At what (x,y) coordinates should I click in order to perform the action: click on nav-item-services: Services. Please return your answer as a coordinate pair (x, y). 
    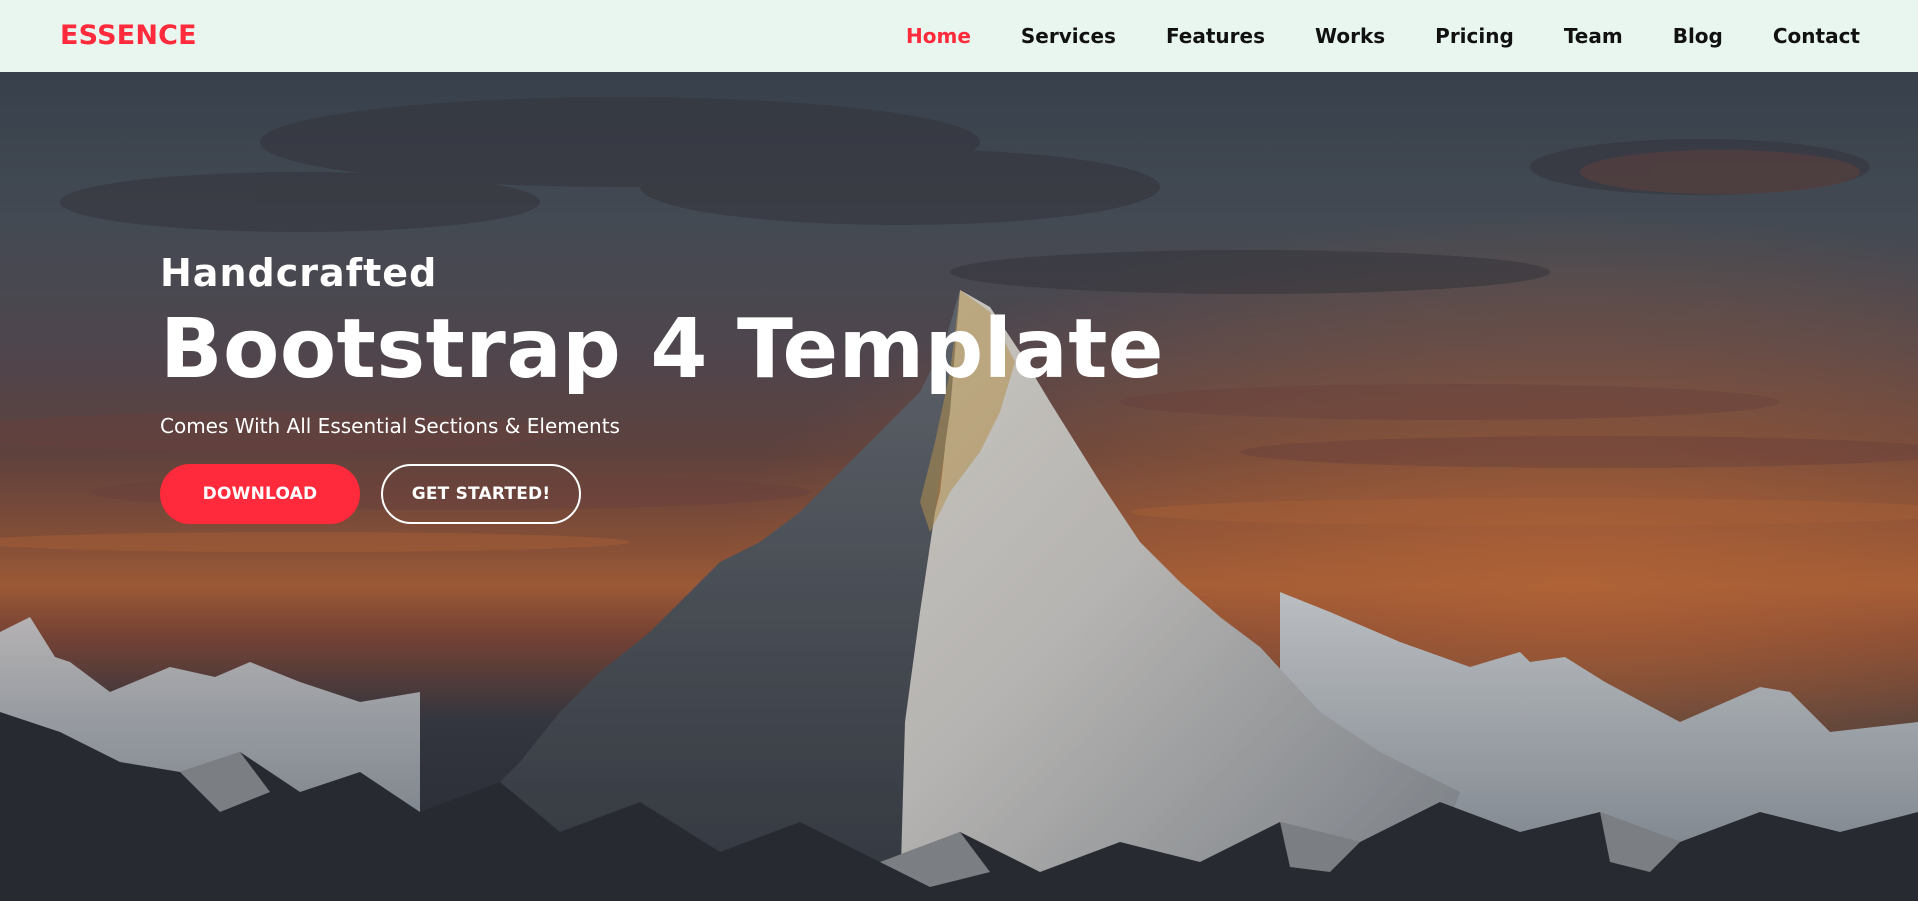
    Looking at the image, I should click on (1068, 36).